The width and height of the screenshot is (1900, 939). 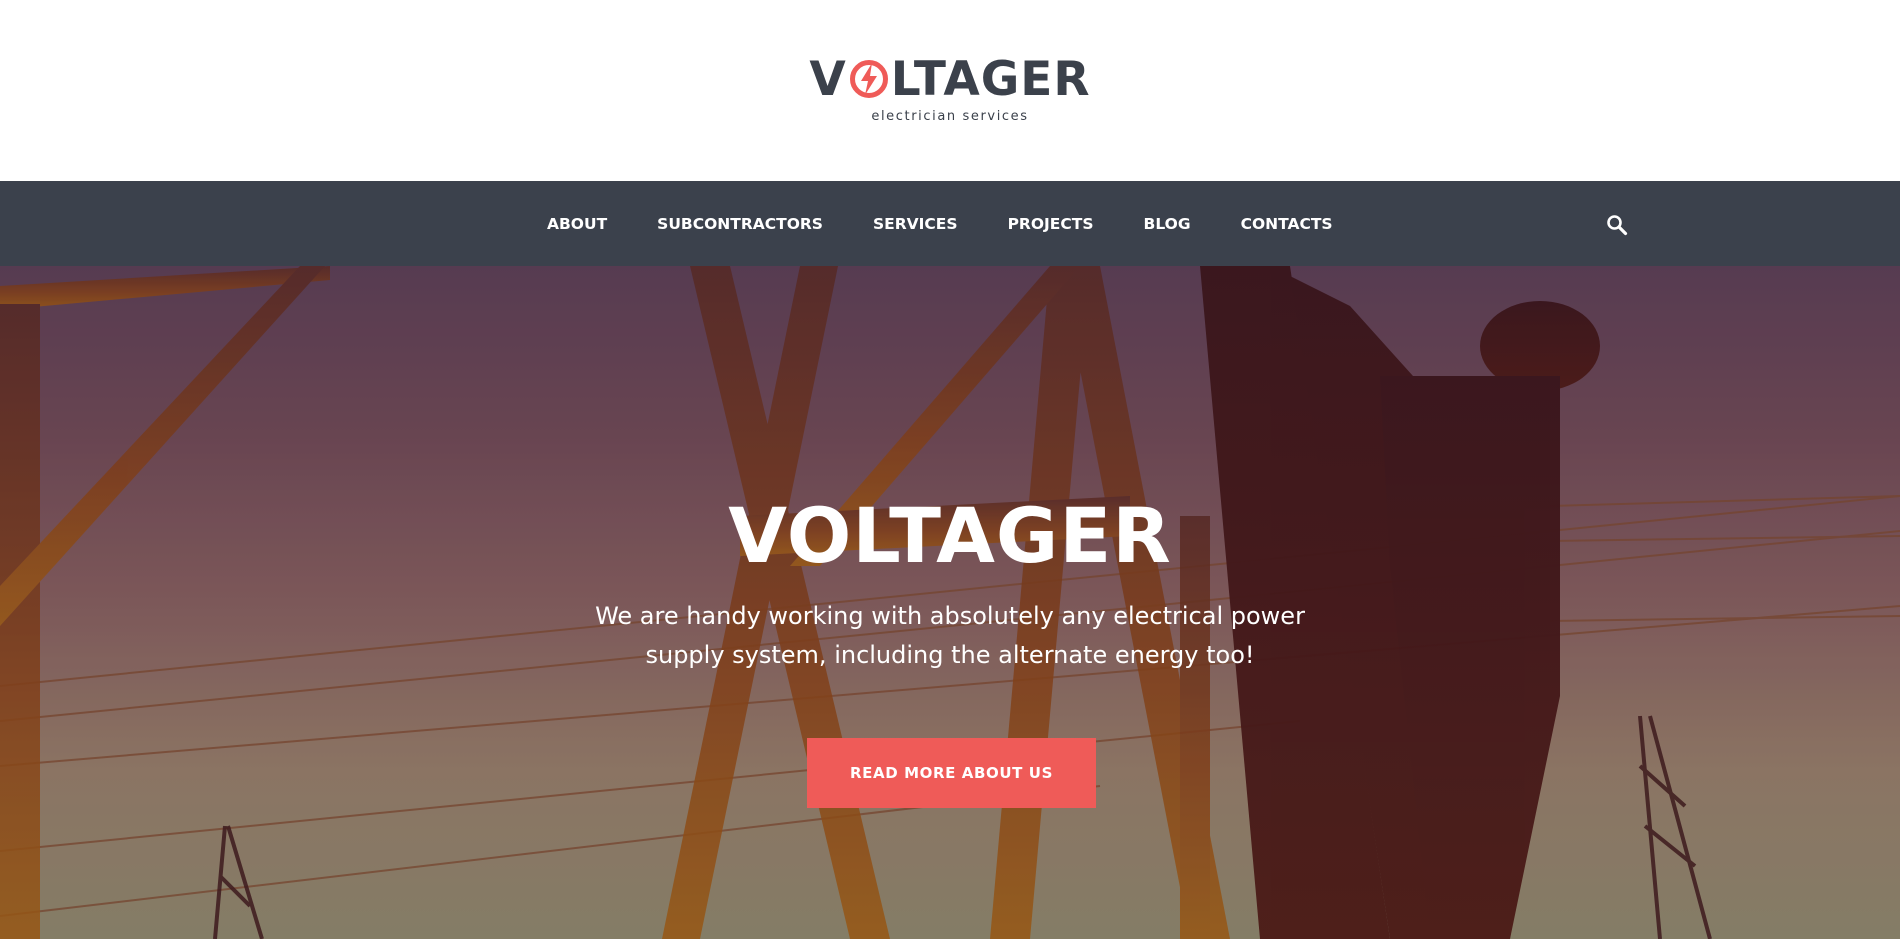 What do you see at coordinates (1167, 224) in the screenshot?
I see `nav-item-blog: BLOG` at bounding box center [1167, 224].